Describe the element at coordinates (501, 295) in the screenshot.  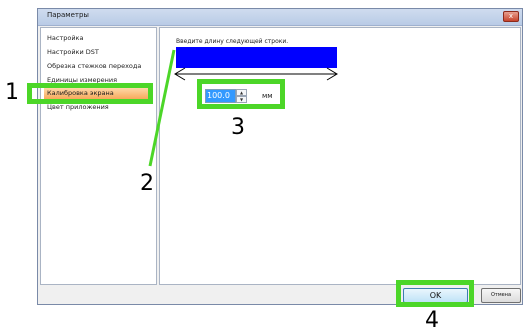
I see `cancel-button: Отмена` at that location.